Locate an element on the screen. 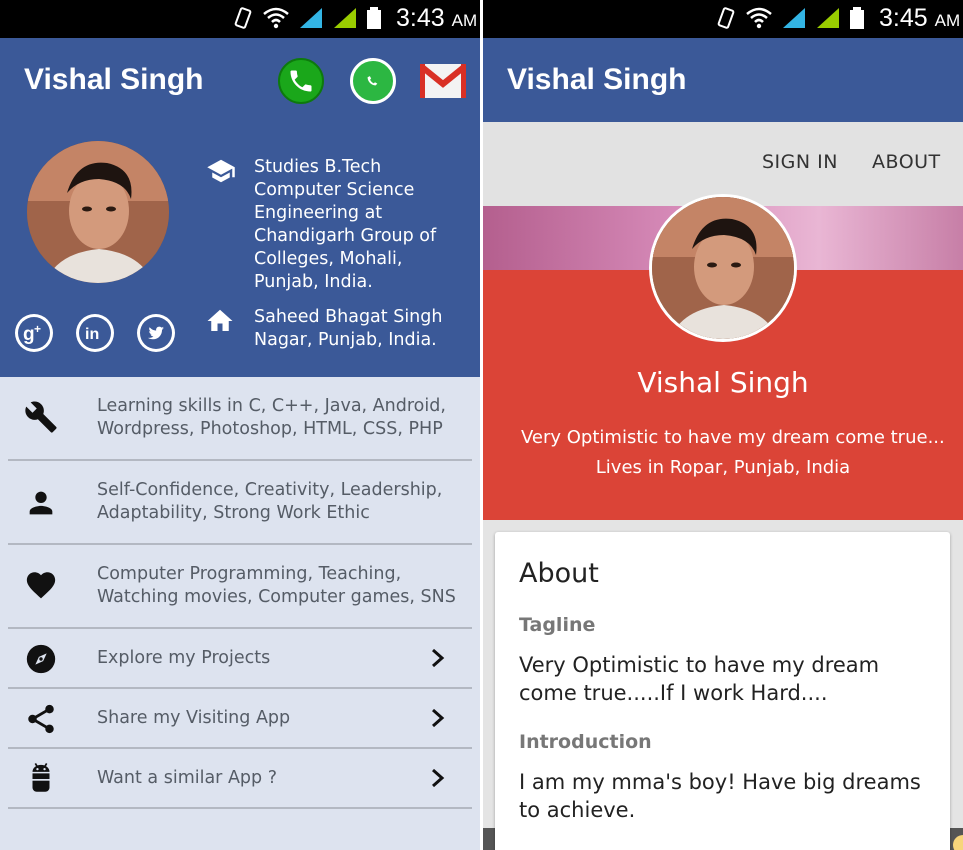  share-app-item: Share my Visiting App is located at coordinates (240, 719).